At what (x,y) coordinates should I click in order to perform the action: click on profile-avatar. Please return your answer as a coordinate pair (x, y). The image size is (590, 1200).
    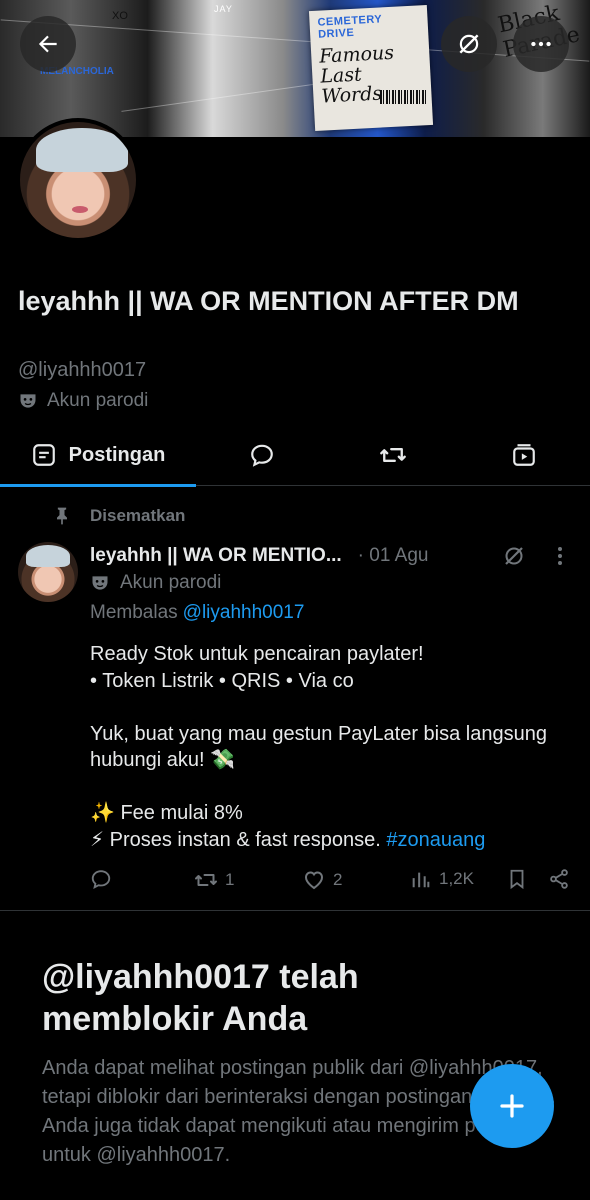
    Looking at the image, I should click on (78, 180).